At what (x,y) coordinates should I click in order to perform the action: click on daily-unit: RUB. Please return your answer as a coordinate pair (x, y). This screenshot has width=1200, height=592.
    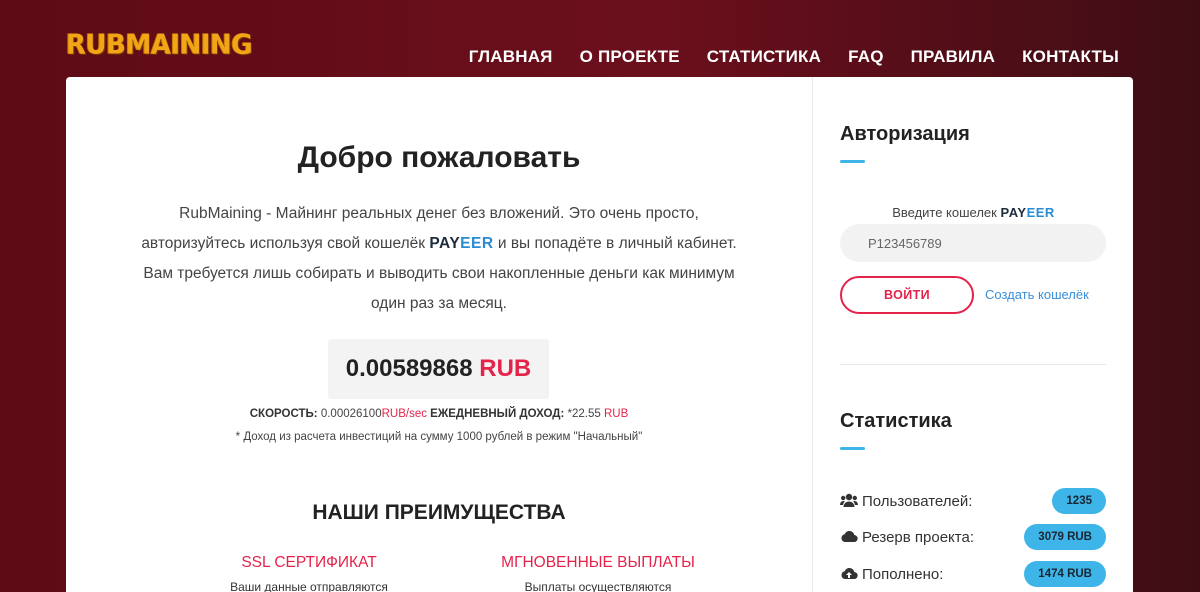
    Looking at the image, I should click on (616, 414).